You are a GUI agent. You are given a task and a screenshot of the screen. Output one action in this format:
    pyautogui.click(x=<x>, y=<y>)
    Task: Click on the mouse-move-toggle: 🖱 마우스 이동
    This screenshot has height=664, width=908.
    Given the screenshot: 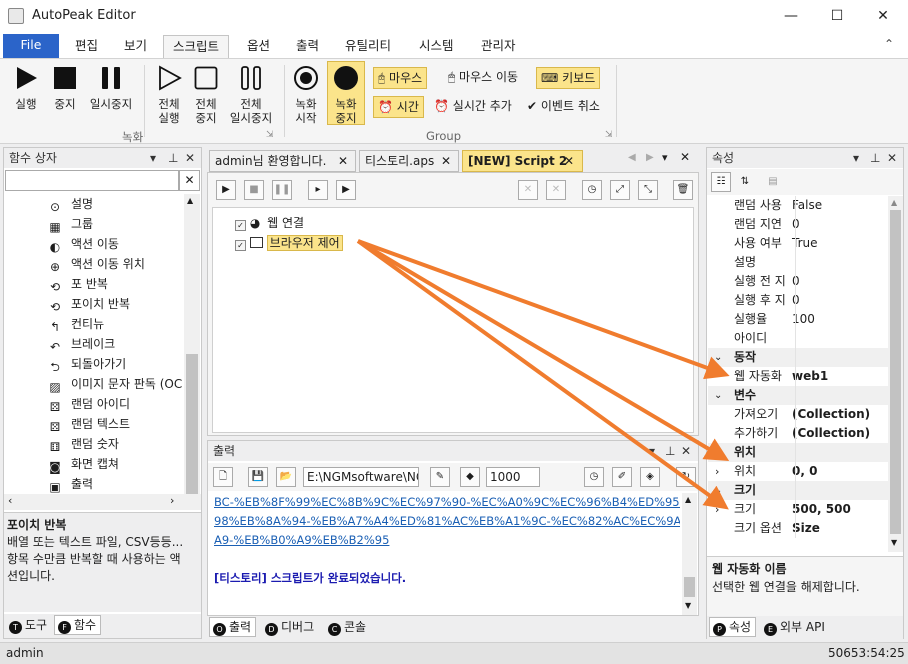 What is the action you would take?
    pyautogui.click(x=483, y=78)
    